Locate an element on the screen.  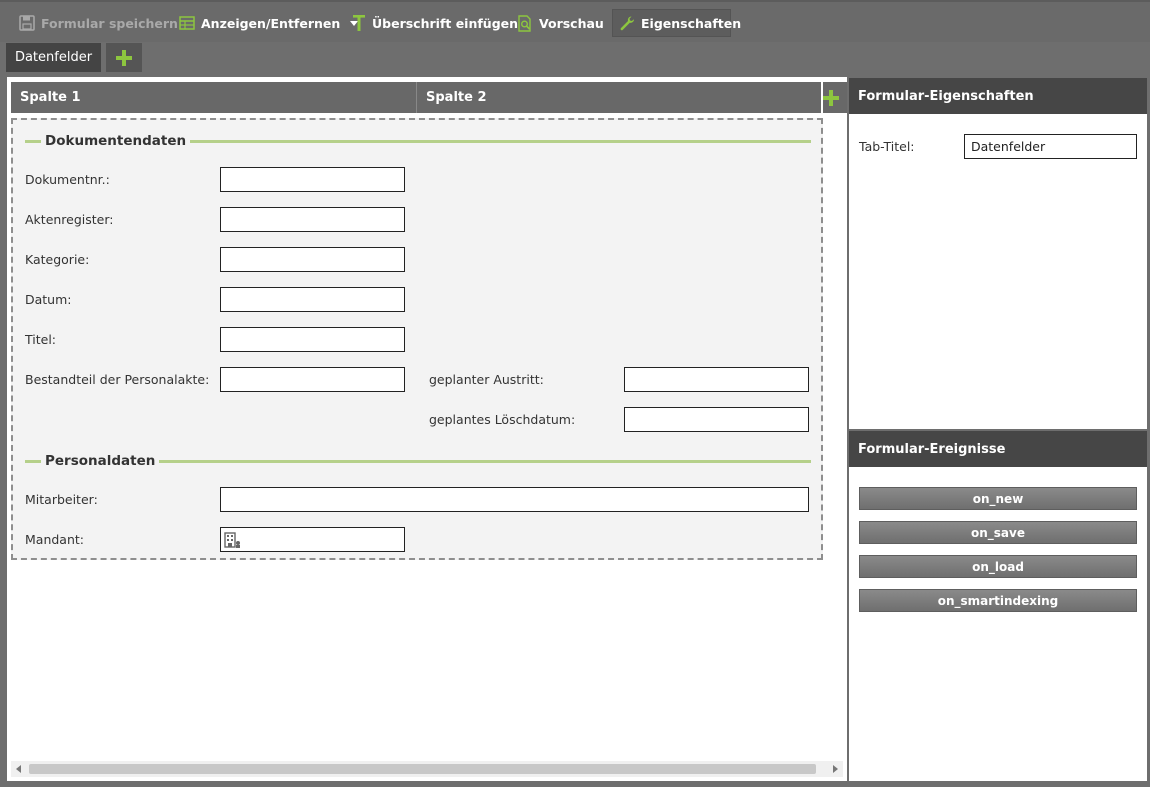
panel-header: Formular-Ereignisse is located at coordinates (998, 449).